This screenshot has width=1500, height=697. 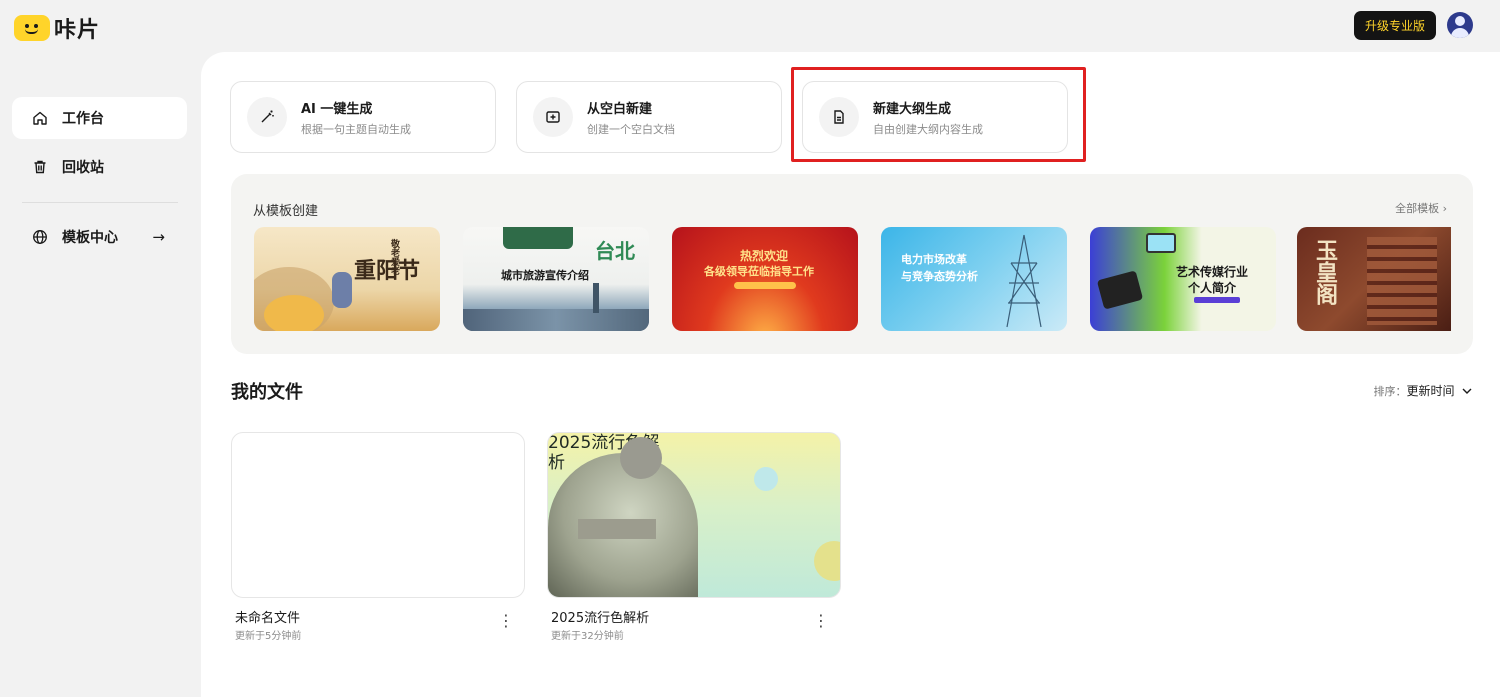 I want to click on ai-generate-card: AI 一键生成 根据一句主题自动生成, so click(x=363, y=117).